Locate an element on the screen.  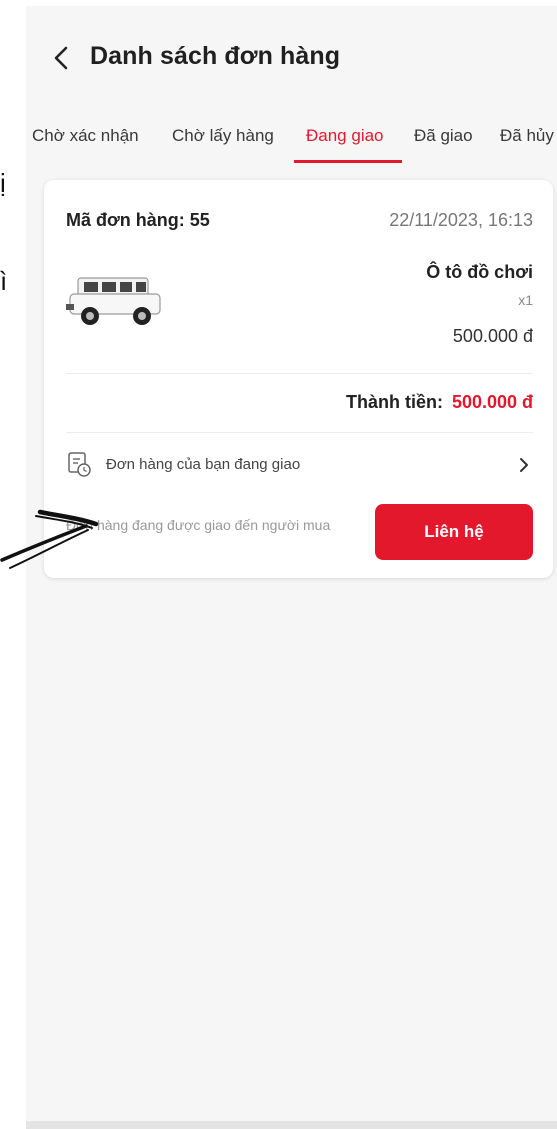
product-quantity: x1 is located at coordinates (525, 300).